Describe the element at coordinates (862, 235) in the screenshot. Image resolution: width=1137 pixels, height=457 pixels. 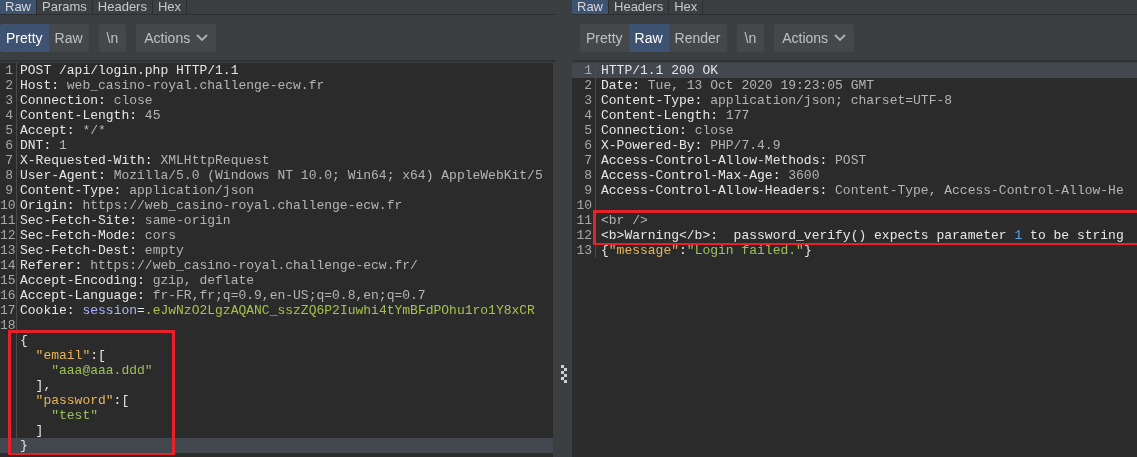
I see `code-line: <b>Warning</b>: password_verify() expects parameter 1 to be string` at that location.